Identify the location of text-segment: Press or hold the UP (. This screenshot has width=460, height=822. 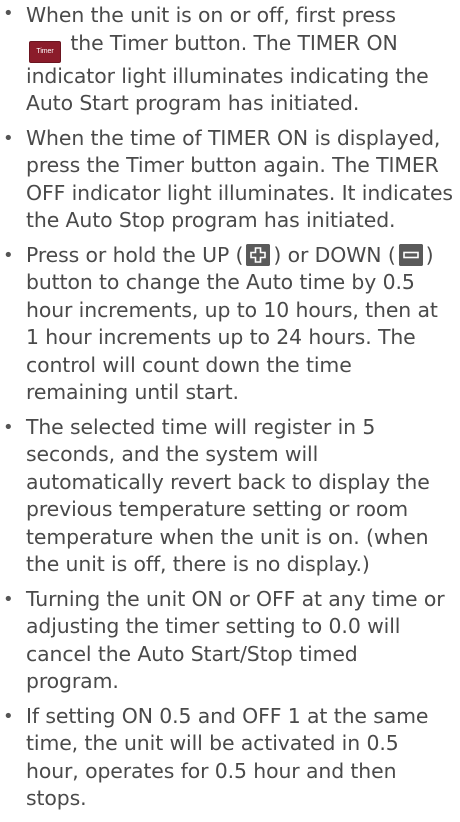
(135, 254).